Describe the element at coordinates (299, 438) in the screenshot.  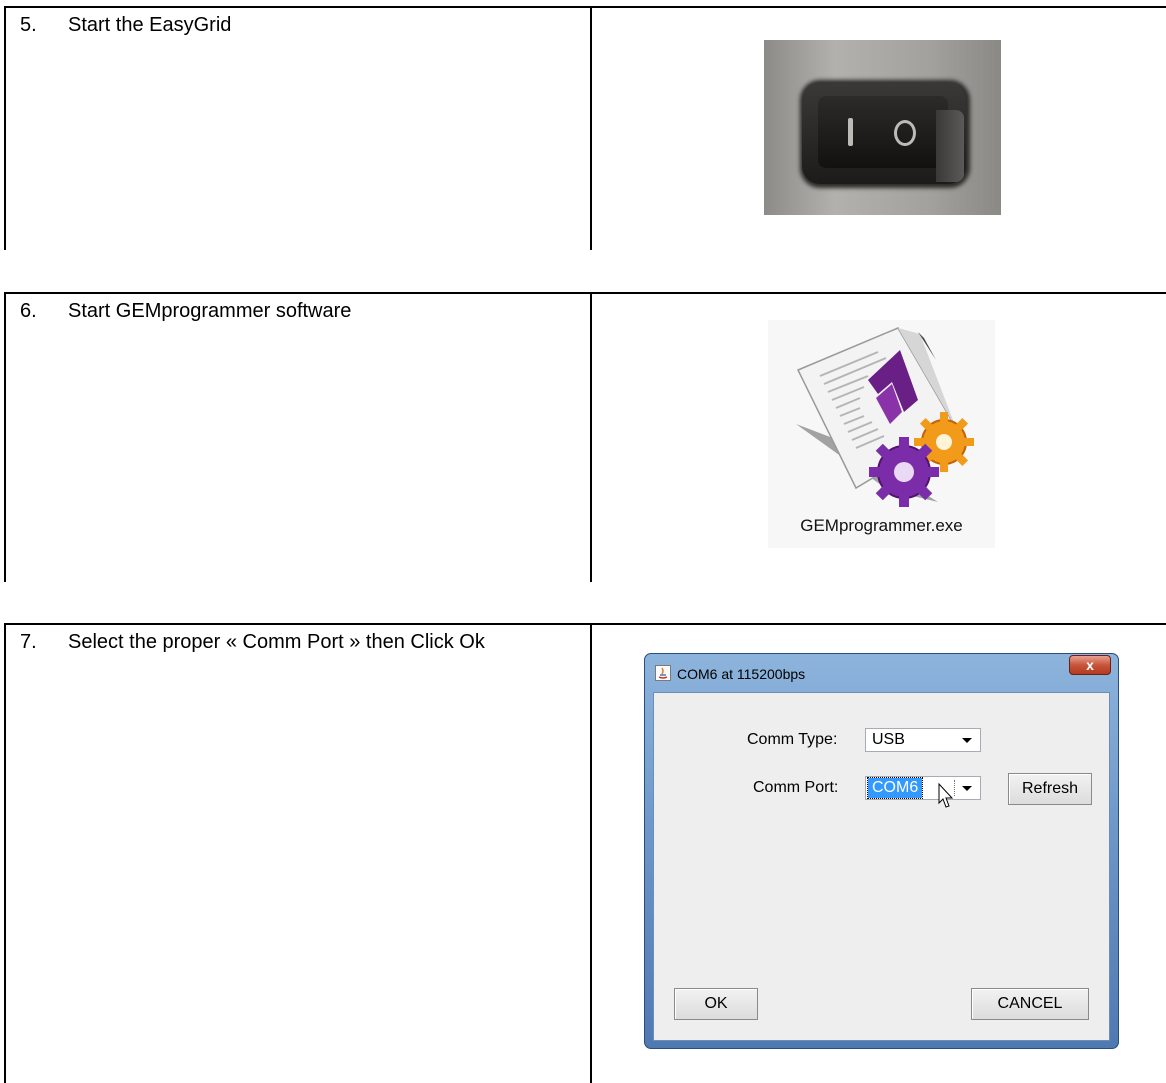
I see `step-6-text-cell: 6. Start GEMprogrammer software` at that location.